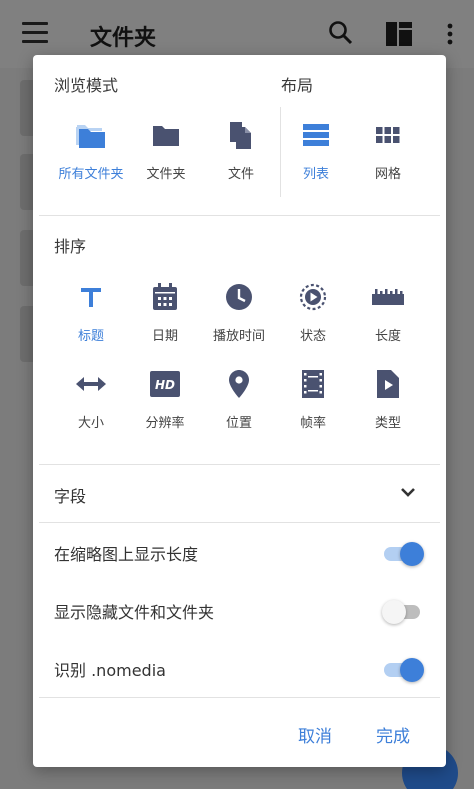  Describe the element at coordinates (164, 336) in the screenshot. I see `sort-option-label: 日期` at that location.